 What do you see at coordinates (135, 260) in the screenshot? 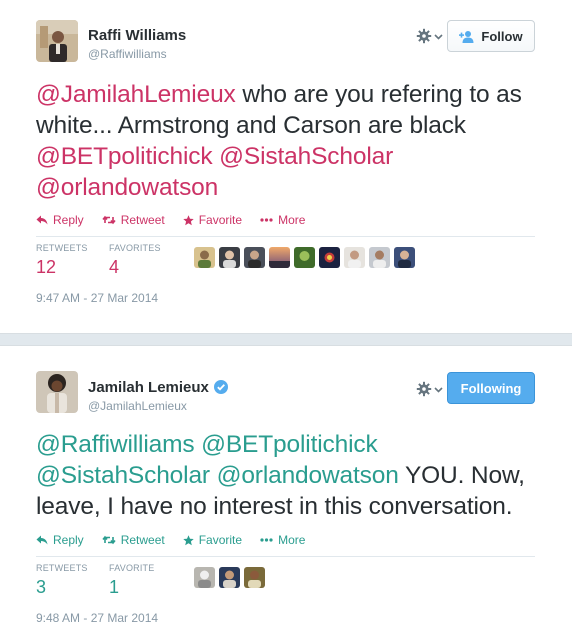
I see `favorite-count: FAVORITES 4` at bounding box center [135, 260].